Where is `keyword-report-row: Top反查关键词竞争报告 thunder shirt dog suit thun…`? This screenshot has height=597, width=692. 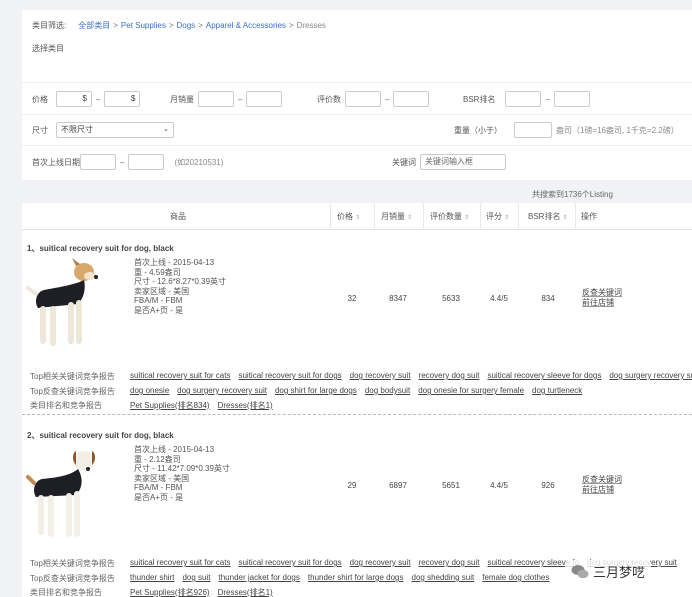
keyword-report-row: Top反查关键词竞争报告 thunder shirt dog suit thun… is located at coordinates (293, 578).